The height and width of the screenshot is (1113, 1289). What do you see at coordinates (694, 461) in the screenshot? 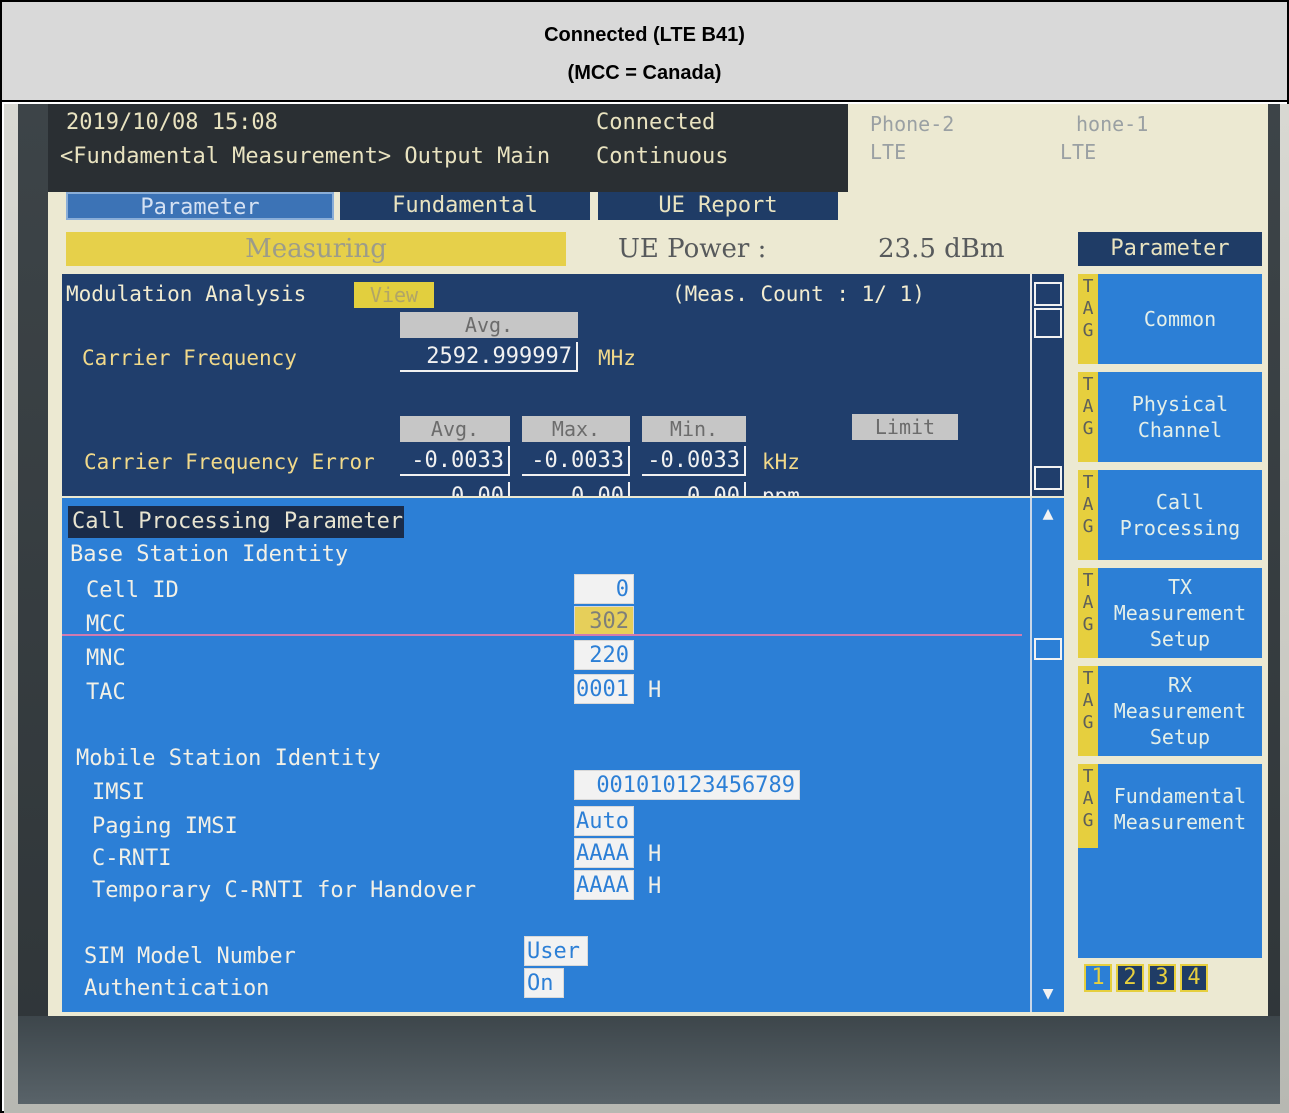
I see `cfe-min-value: -0.0033` at bounding box center [694, 461].